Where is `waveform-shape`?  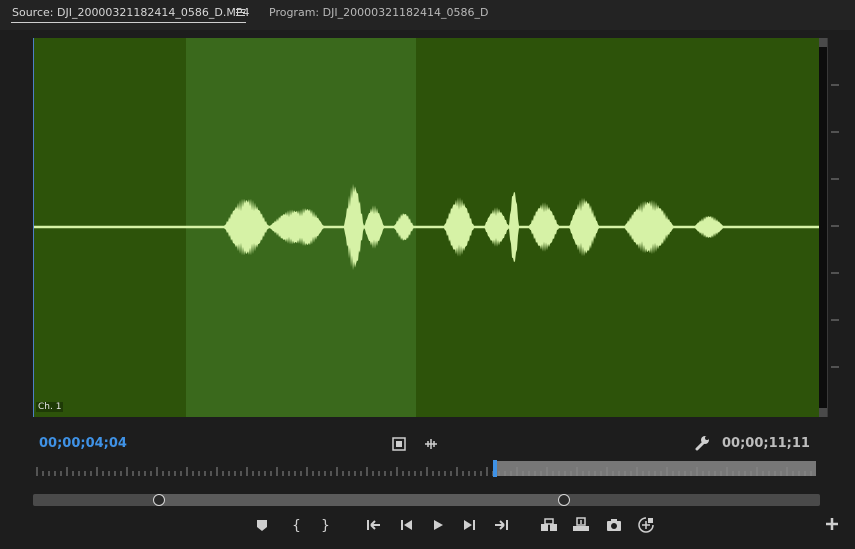
waveform-shape is located at coordinates (426, 227).